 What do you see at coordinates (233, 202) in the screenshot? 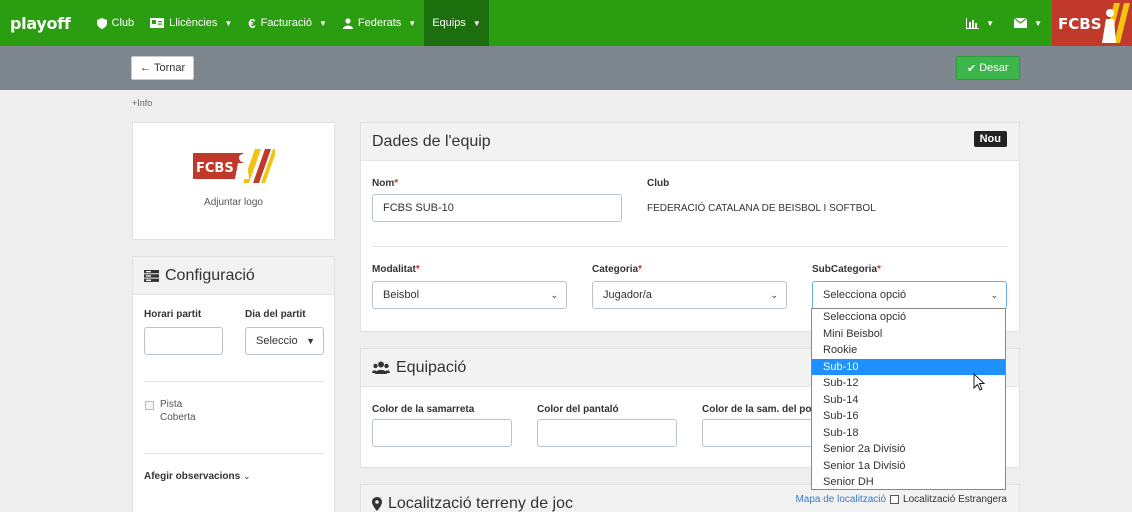
I see `attach-logo-link: Adjuntar logo` at bounding box center [233, 202].